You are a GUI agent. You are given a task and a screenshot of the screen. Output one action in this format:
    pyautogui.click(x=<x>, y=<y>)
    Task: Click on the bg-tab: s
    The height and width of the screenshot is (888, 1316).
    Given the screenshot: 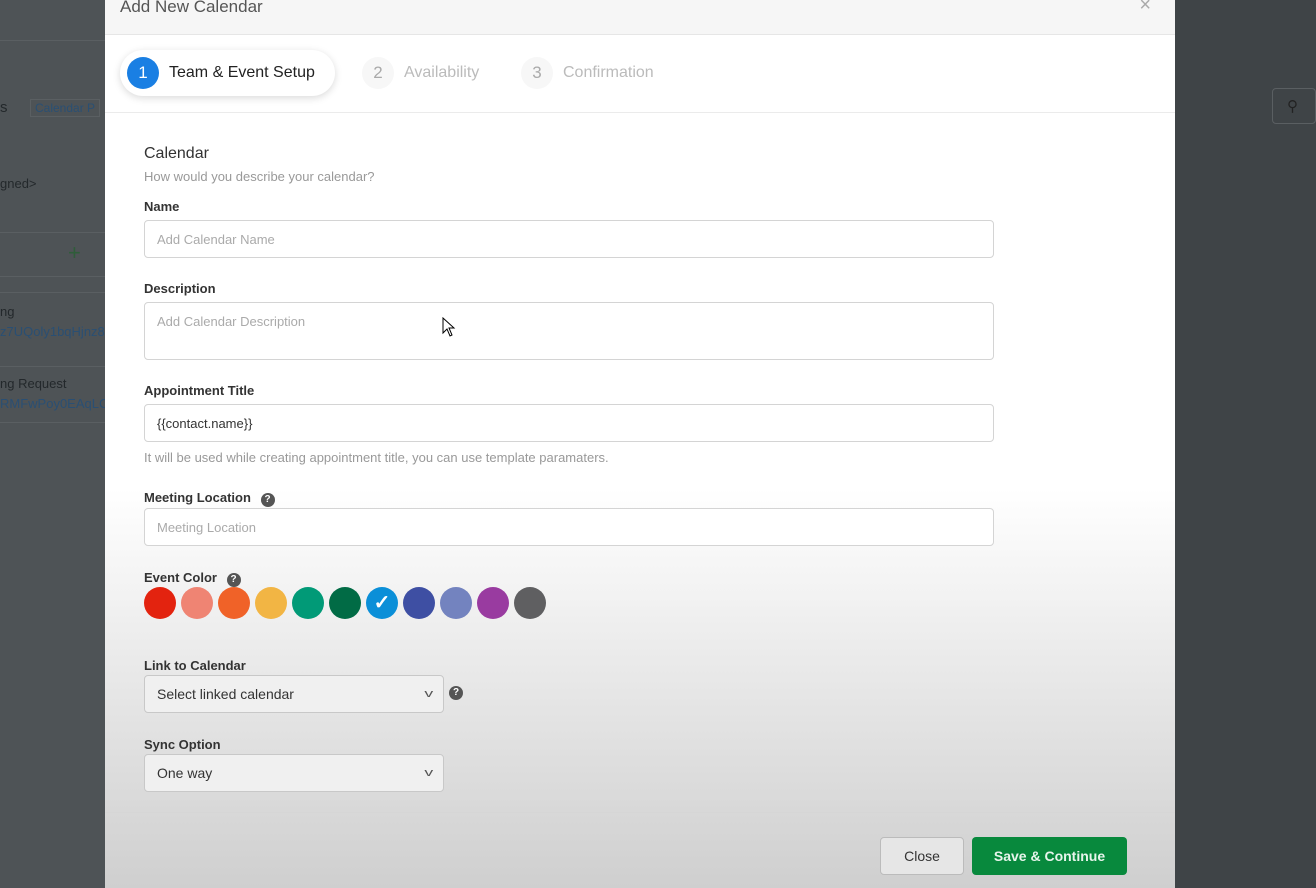 What is the action you would take?
    pyautogui.click(x=4, y=107)
    